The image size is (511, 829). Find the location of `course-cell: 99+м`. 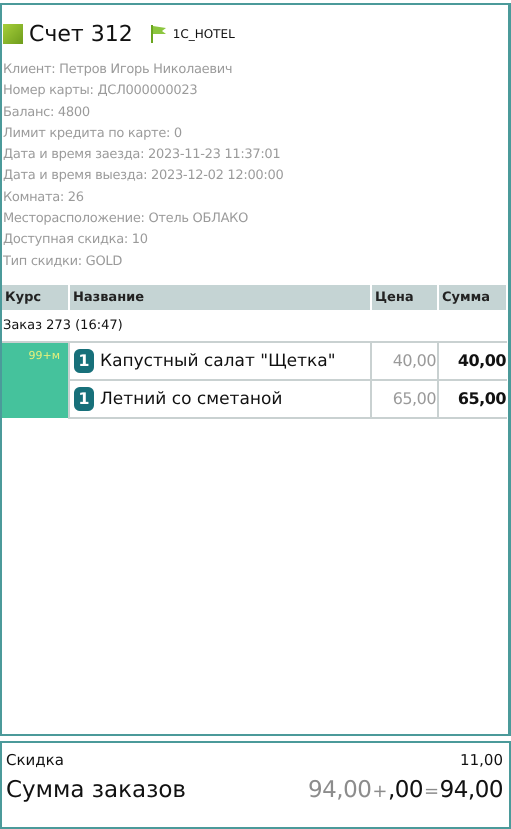

course-cell: 99+м is located at coordinates (35, 380).